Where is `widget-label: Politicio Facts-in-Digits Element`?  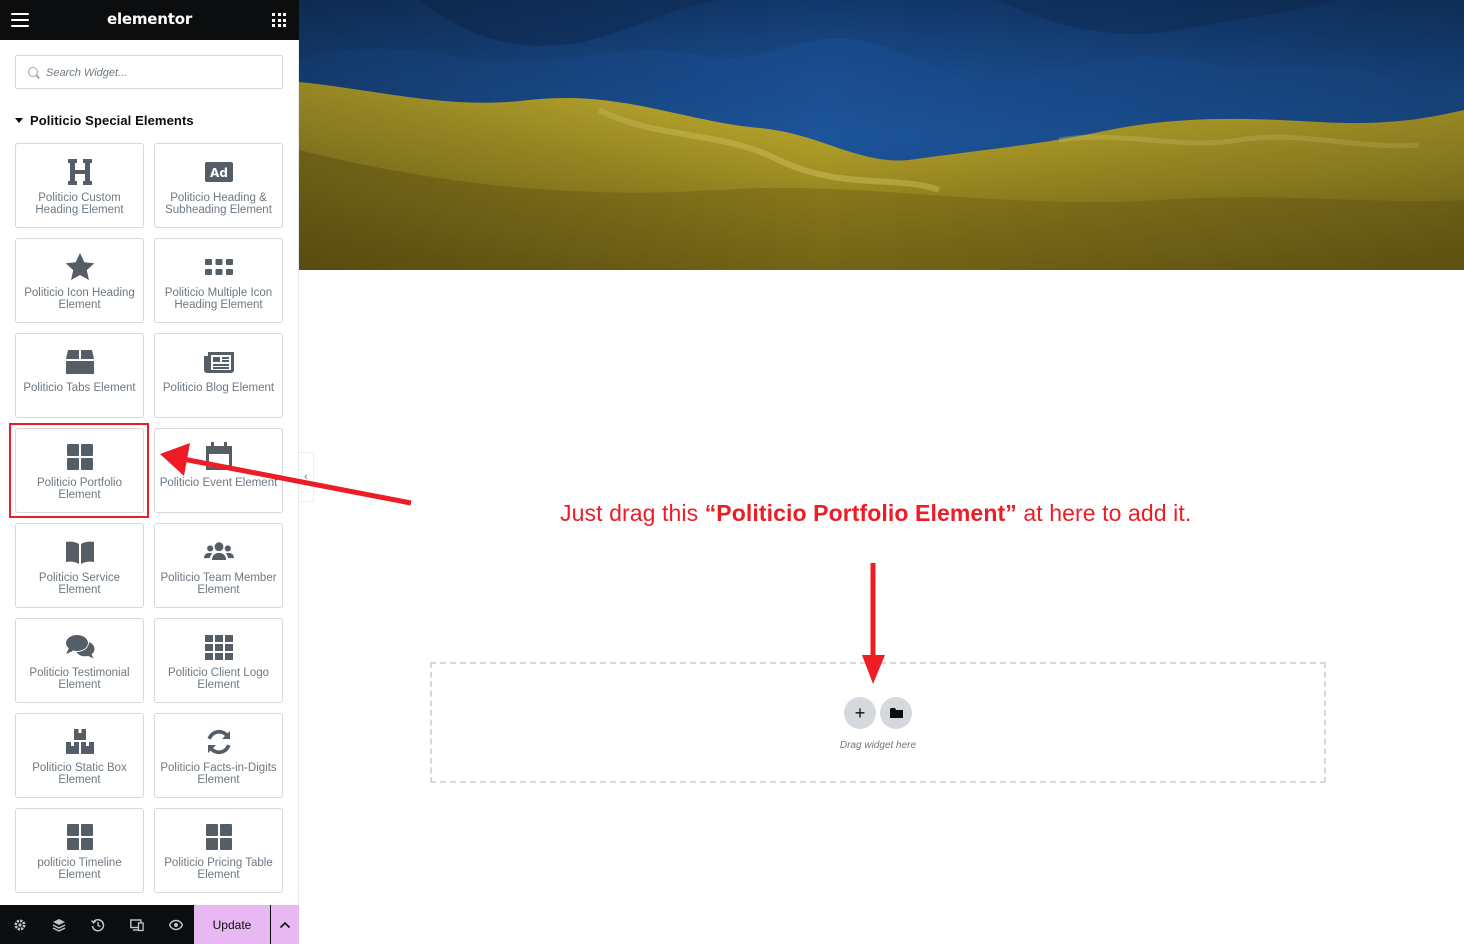
widget-label: Politicio Facts-in-Digits Element is located at coordinates (218, 774).